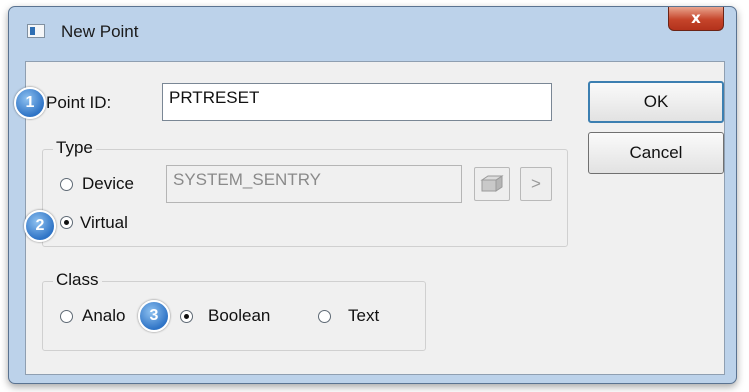 This screenshot has width=749, height=392. I want to click on close-icon: x, so click(696, 18).